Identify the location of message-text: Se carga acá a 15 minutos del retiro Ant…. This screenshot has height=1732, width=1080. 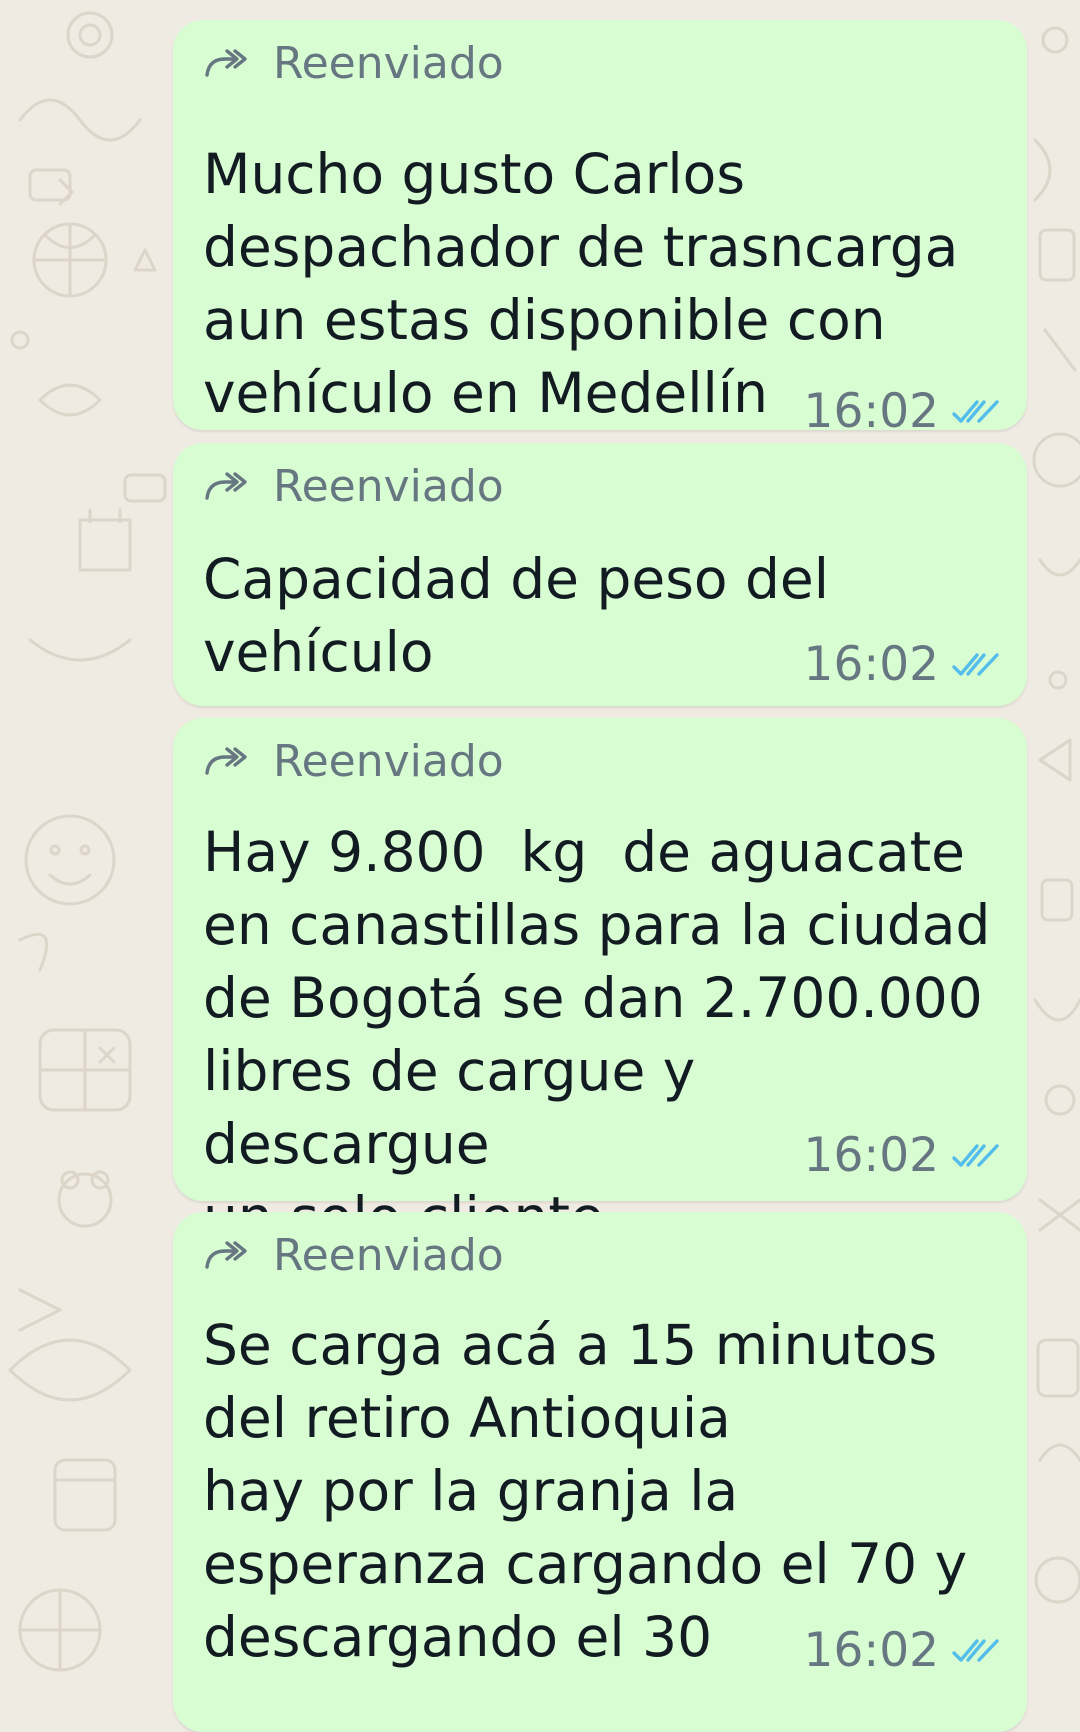
(585, 1491).